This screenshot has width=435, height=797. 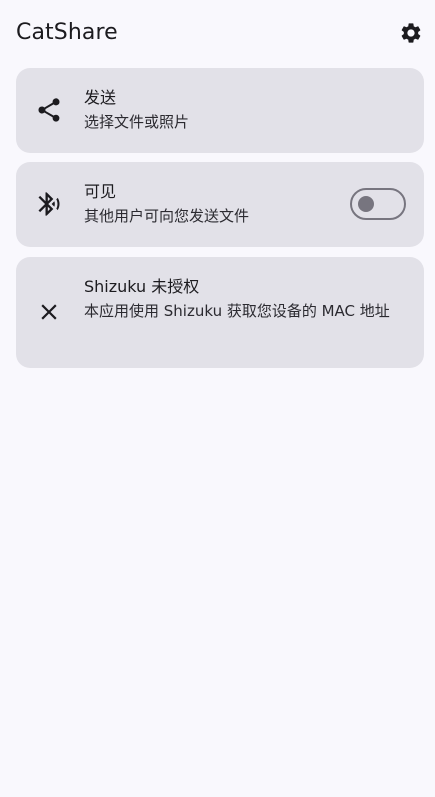 What do you see at coordinates (245, 110) in the screenshot?
I see `send-card-text: 发送 选择文件或照片` at bounding box center [245, 110].